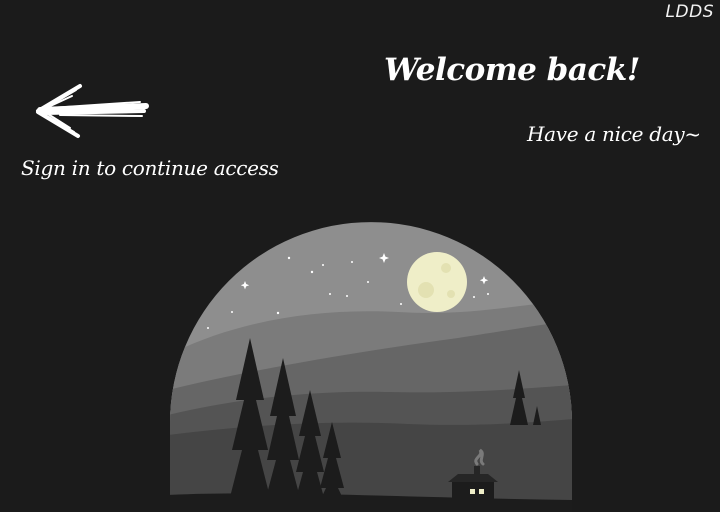 The height and width of the screenshot is (512, 720). I want to click on welcome-subtitle: Have a nice day~, so click(614, 134).